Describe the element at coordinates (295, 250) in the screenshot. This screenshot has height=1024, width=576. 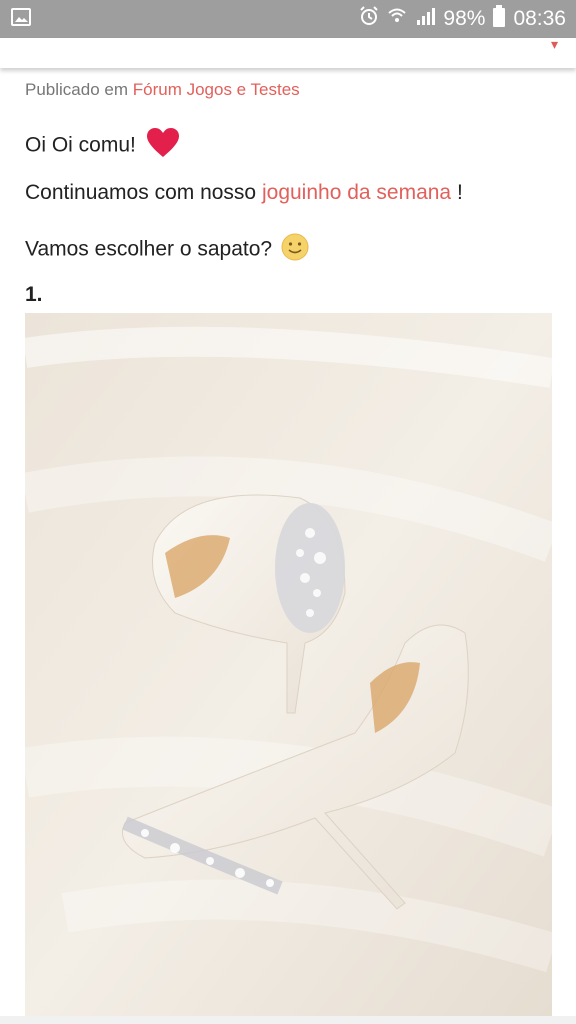
I see `smile-emoji-icon` at that location.